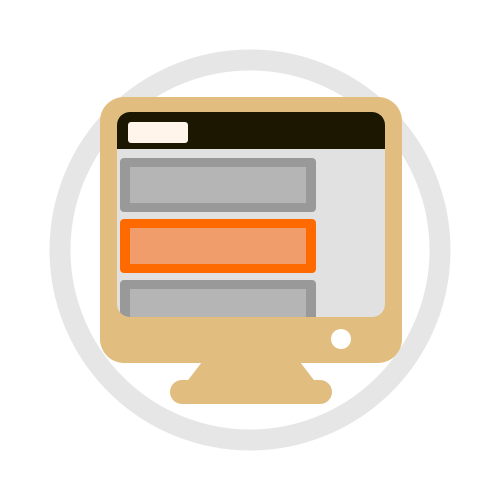  What do you see at coordinates (158, 132) in the screenshot?
I see `window-title-pill` at bounding box center [158, 132].